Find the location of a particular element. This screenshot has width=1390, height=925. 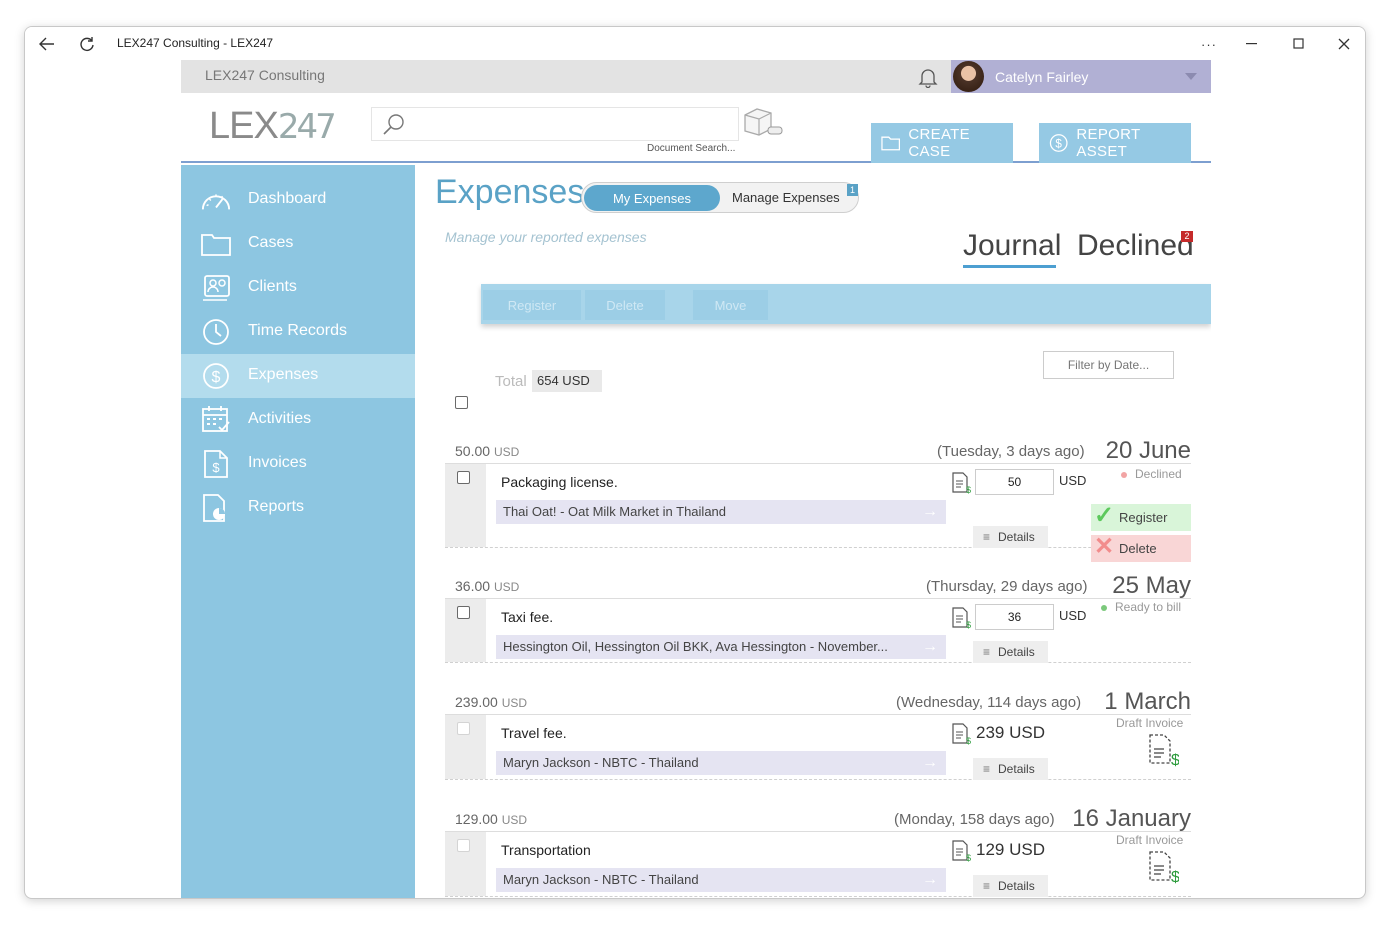

sidebar-item-activities: Activities is located at coordinates (298, 420).